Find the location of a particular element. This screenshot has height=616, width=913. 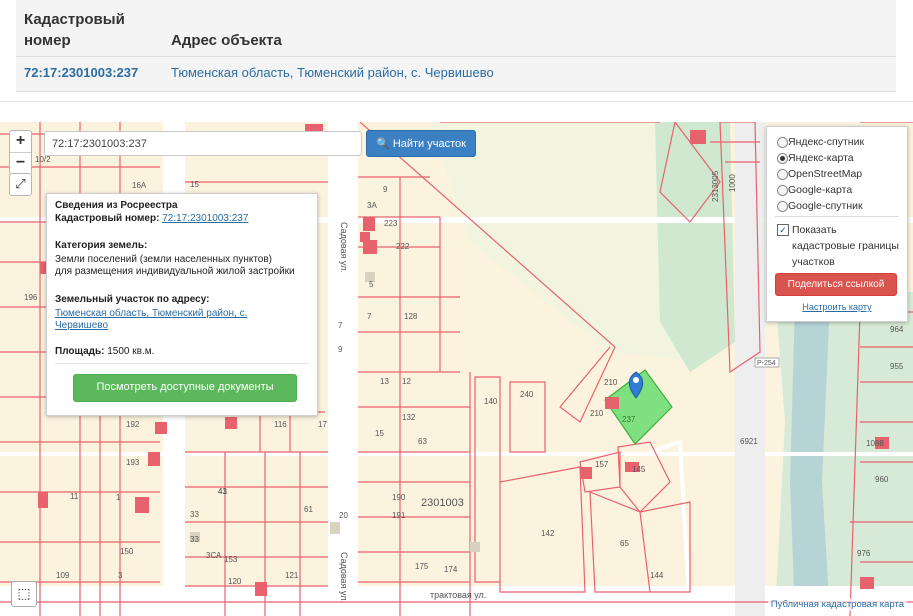

zoom-out-button: − is located at coordinates (20, 163).